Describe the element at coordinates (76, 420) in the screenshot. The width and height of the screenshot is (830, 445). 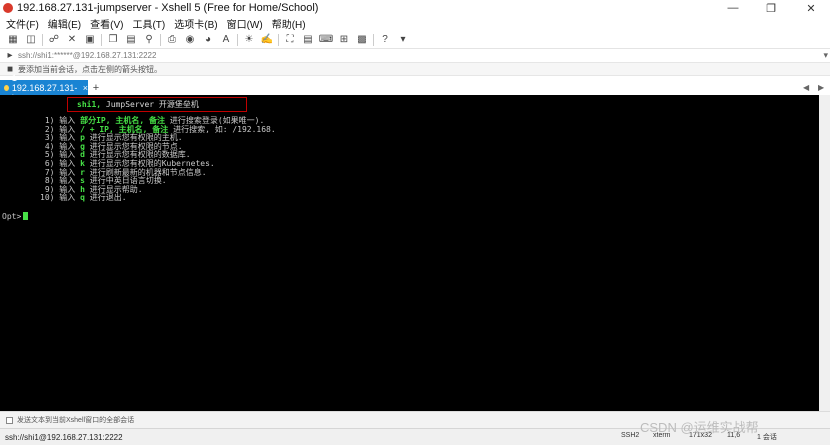
I see `send-all-label: 发送文本到当前Xshell窗口的全部会话` at that location.